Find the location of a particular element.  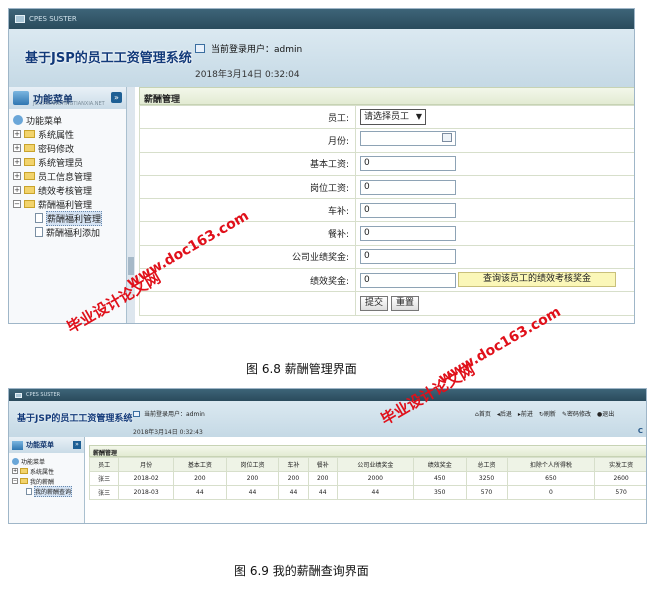

sidebar-item-salary: − 薪酬福利管理 is located at coordinates (69, 204).